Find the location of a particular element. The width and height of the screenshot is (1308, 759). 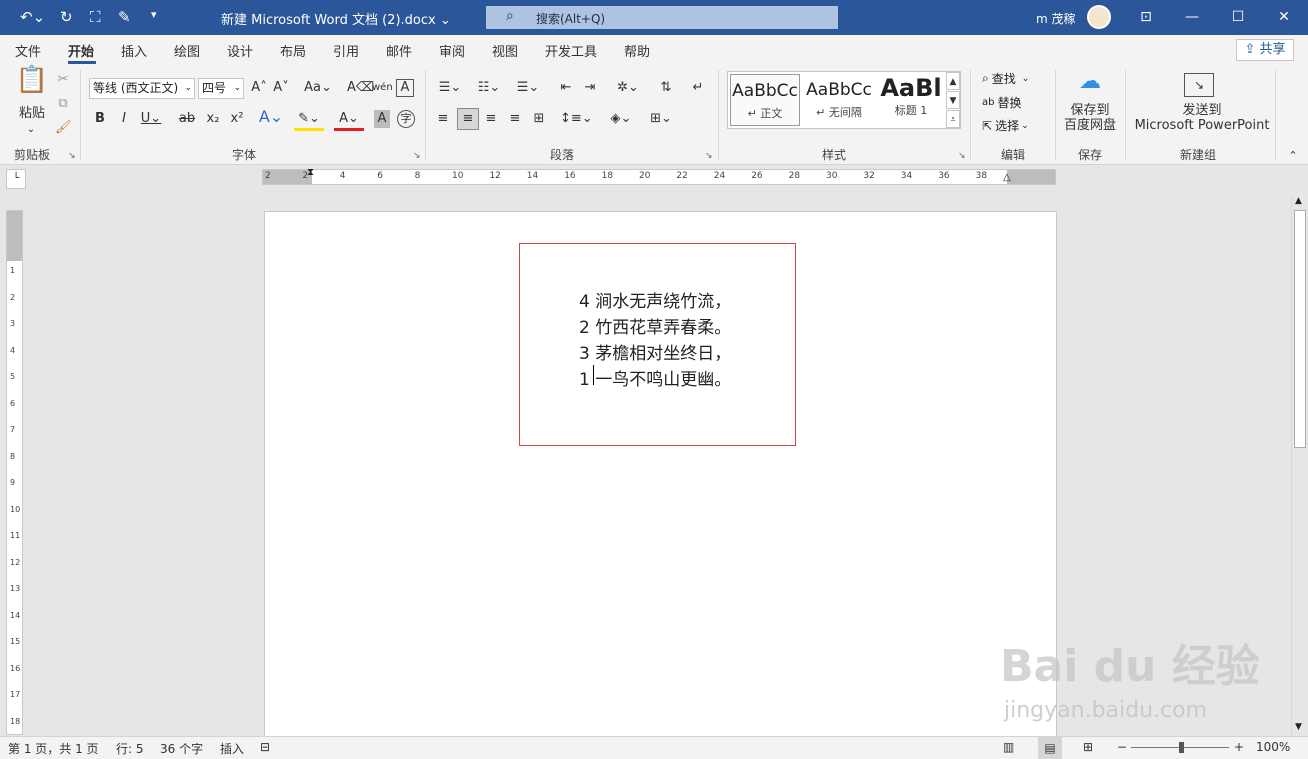

tab-insert: 插入 is located at coordinates (134, 50).